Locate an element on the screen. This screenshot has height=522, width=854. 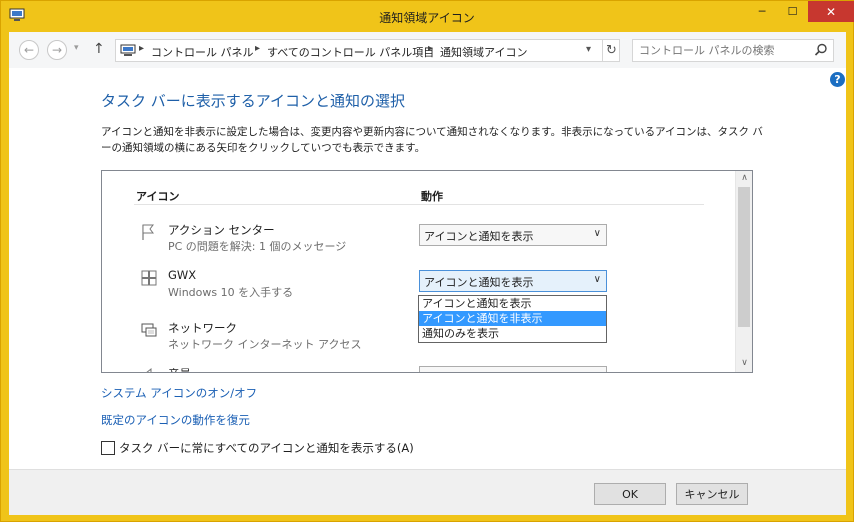
page-title: タスク バーに表示するアイコンと通知の選択 is located at coordinates (253, 101).